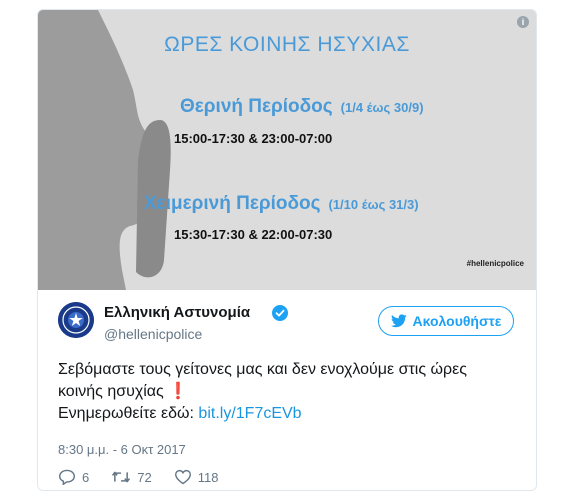  What do you see at coordinates (177, 312) in the screenshot?
I see `author-name: Ελληνική Αστυνομία` at bounding box center [177, 312].